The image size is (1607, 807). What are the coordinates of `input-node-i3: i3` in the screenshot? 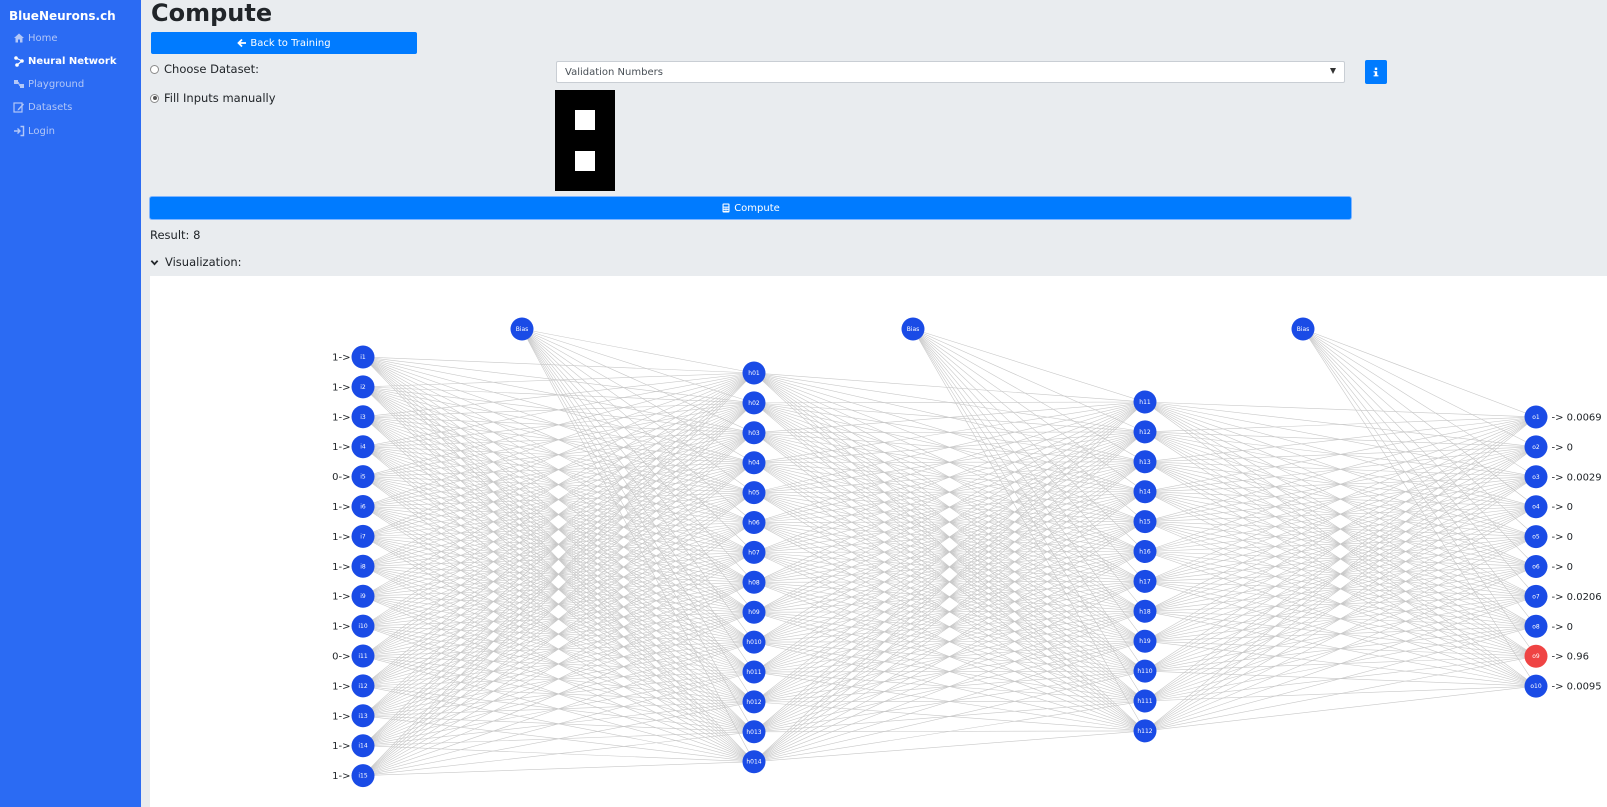 It's located at (363, 417).